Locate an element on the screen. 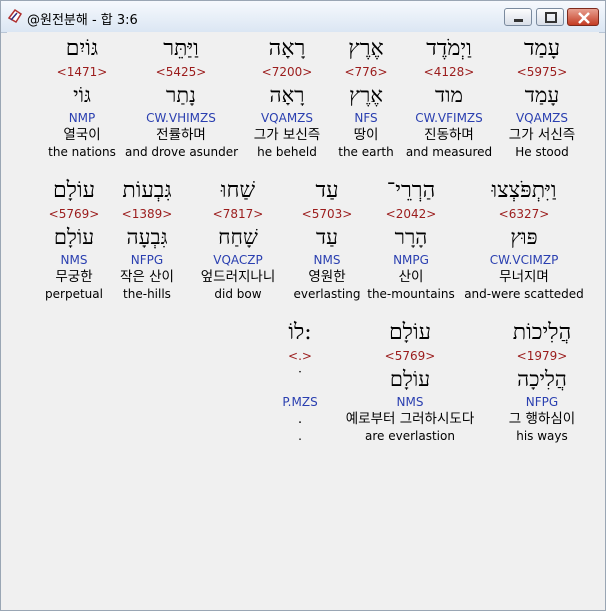 This screenshot has height=611, width=606. word-cell: אֶרֶץ <776> אֶרֶץ NFS 땅이 the earth is located at coordinates (366, 97).